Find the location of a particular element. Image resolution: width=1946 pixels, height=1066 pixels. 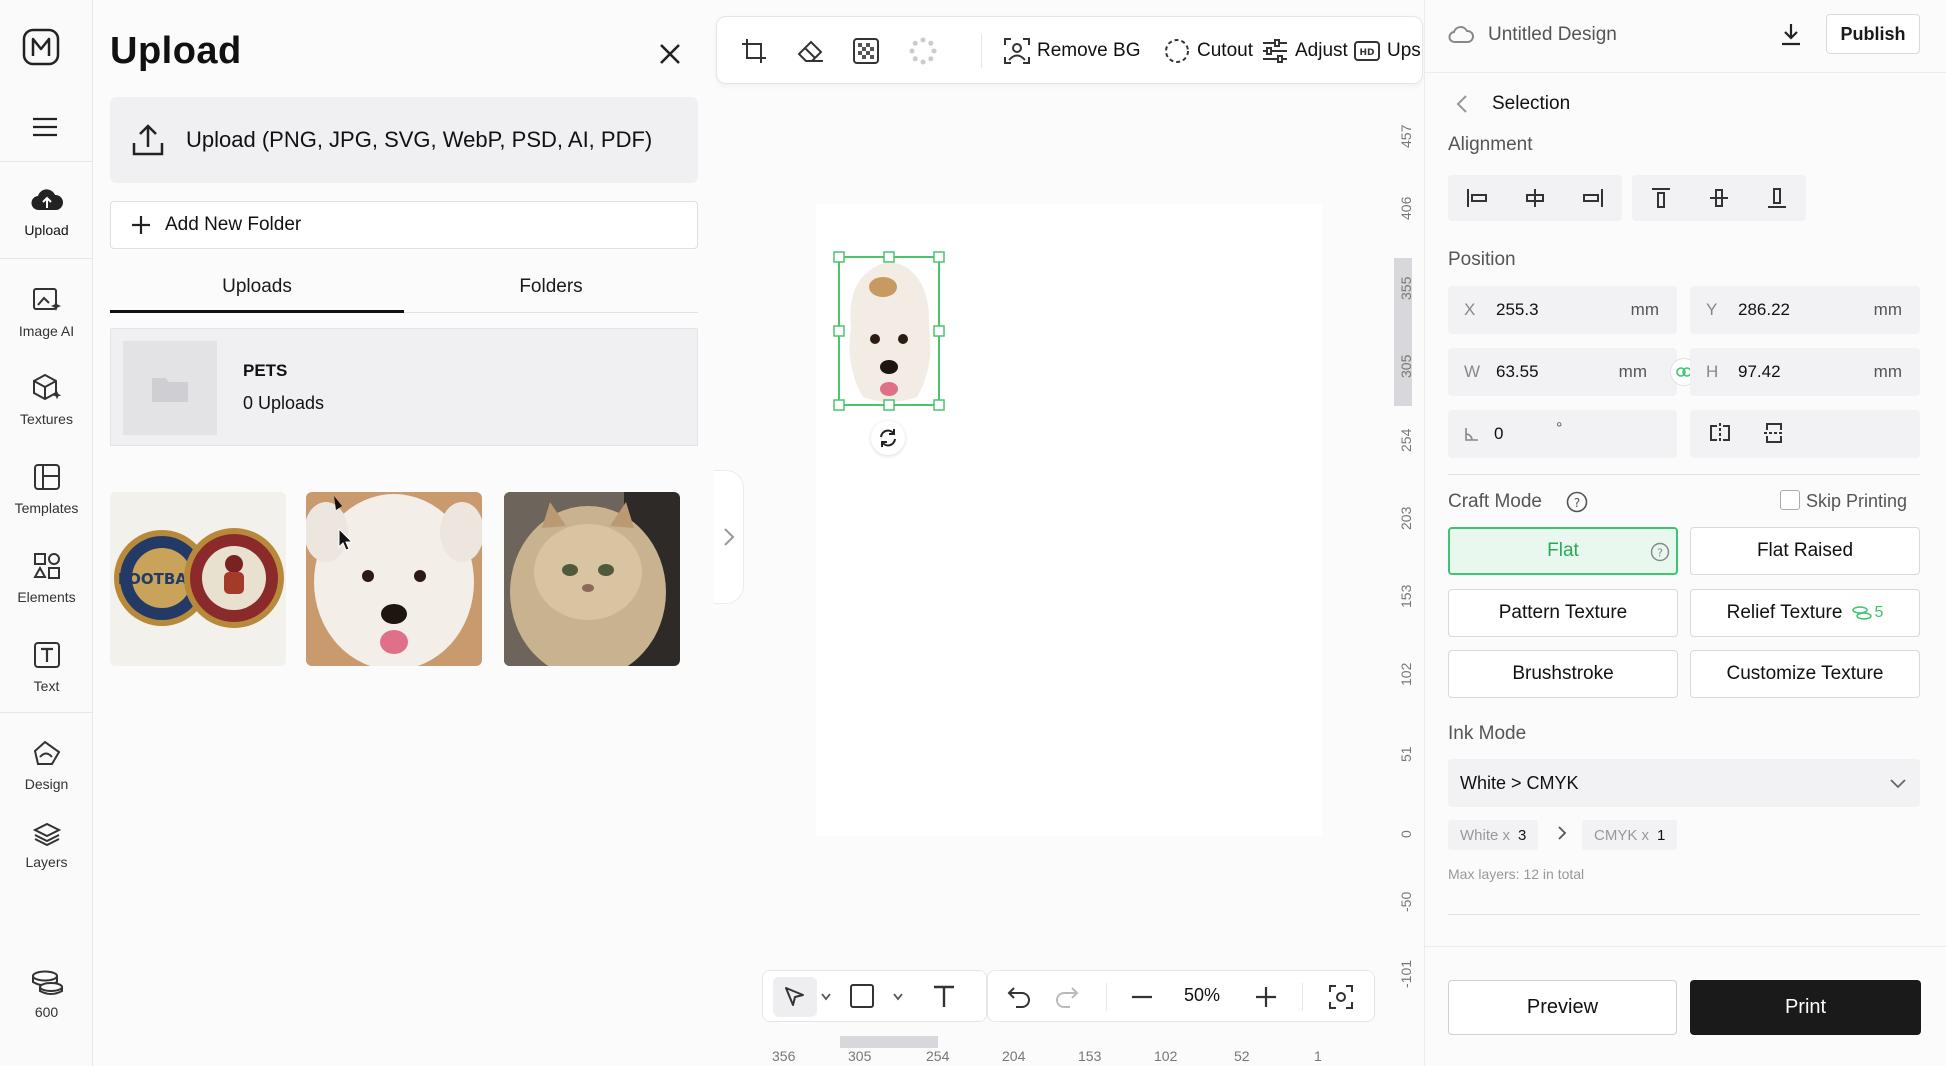

flat-raised-label: Flat Raised is located at coordinates (1805, 550).